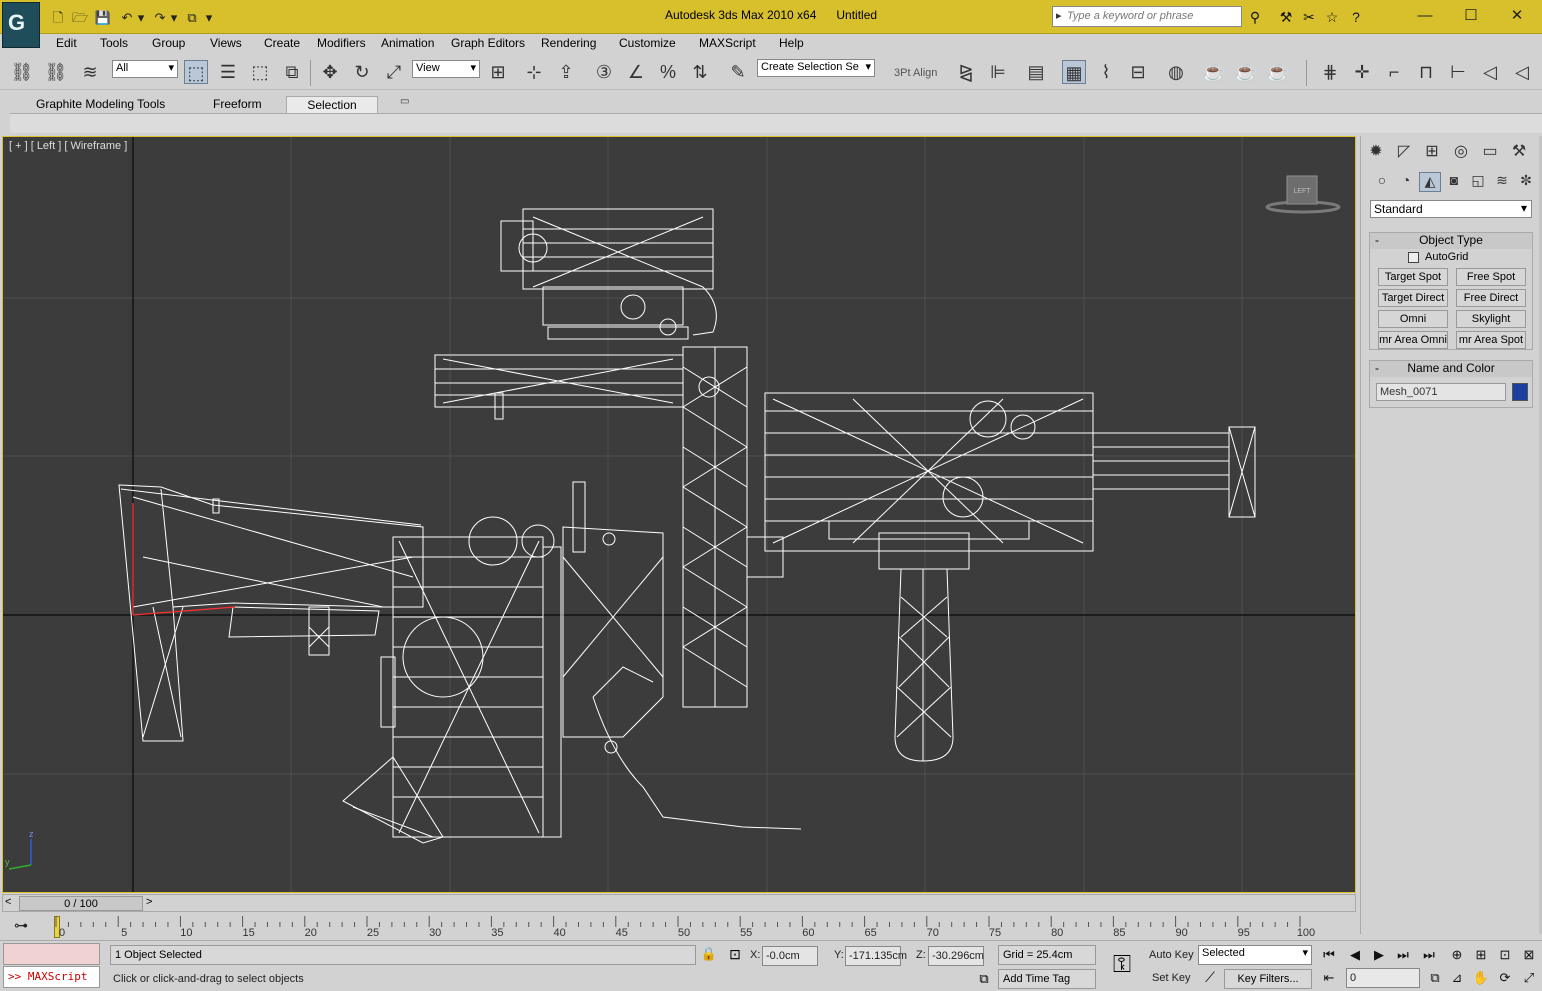  Describe the element at coordinates (1413, 298) in the screenshot. I see `target-direct-button: Target Direct` at that location.